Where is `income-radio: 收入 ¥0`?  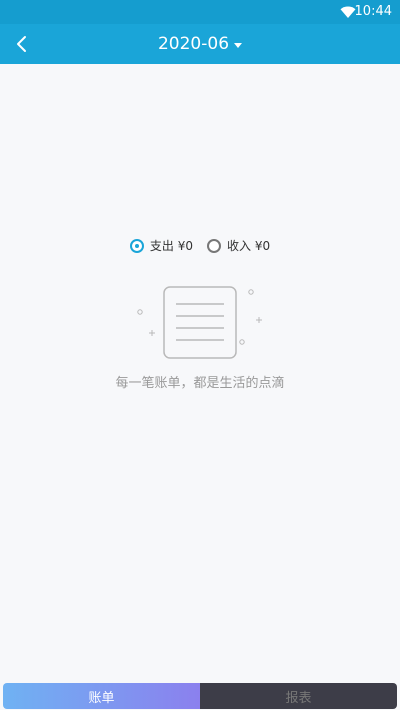 income-radio: 收入 ¥0 is located at coordinates (238, 246).